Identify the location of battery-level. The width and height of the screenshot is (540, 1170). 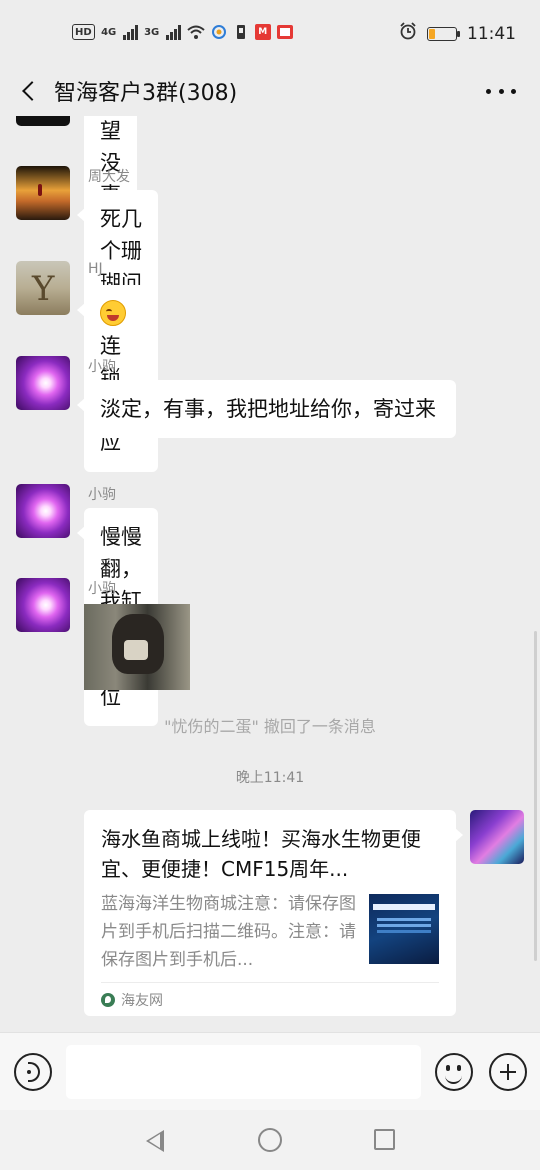
(432, 33).